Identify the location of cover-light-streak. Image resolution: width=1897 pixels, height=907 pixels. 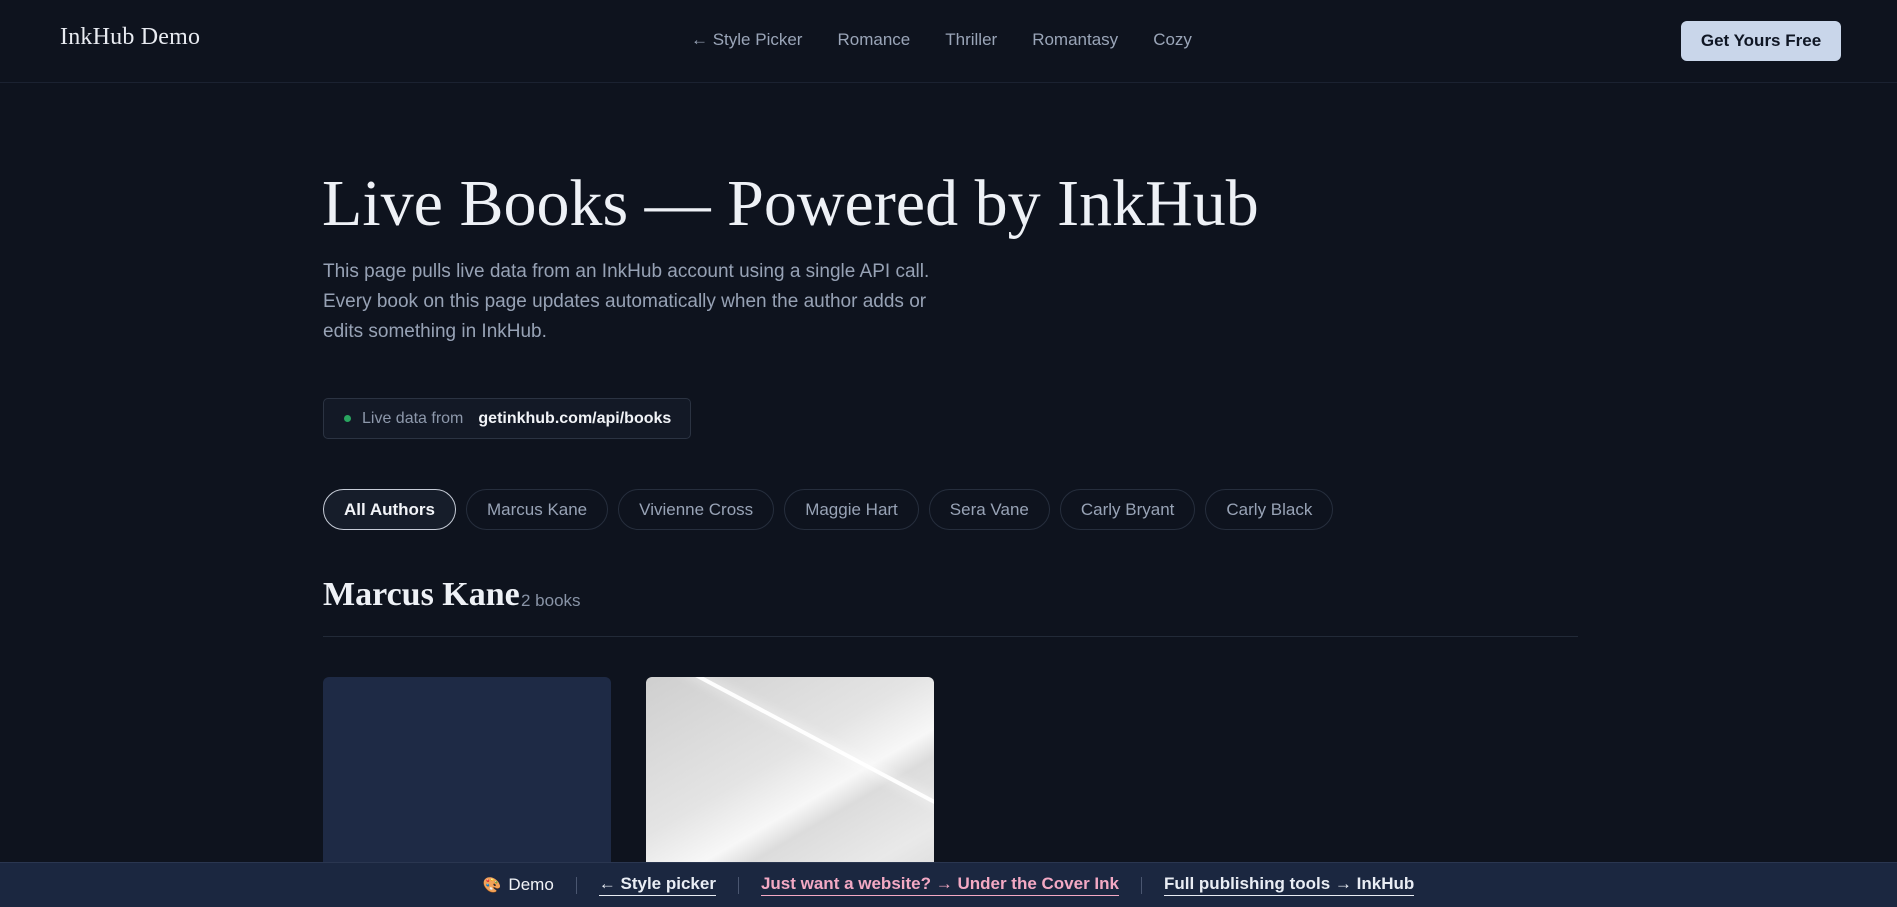
(790, 758).